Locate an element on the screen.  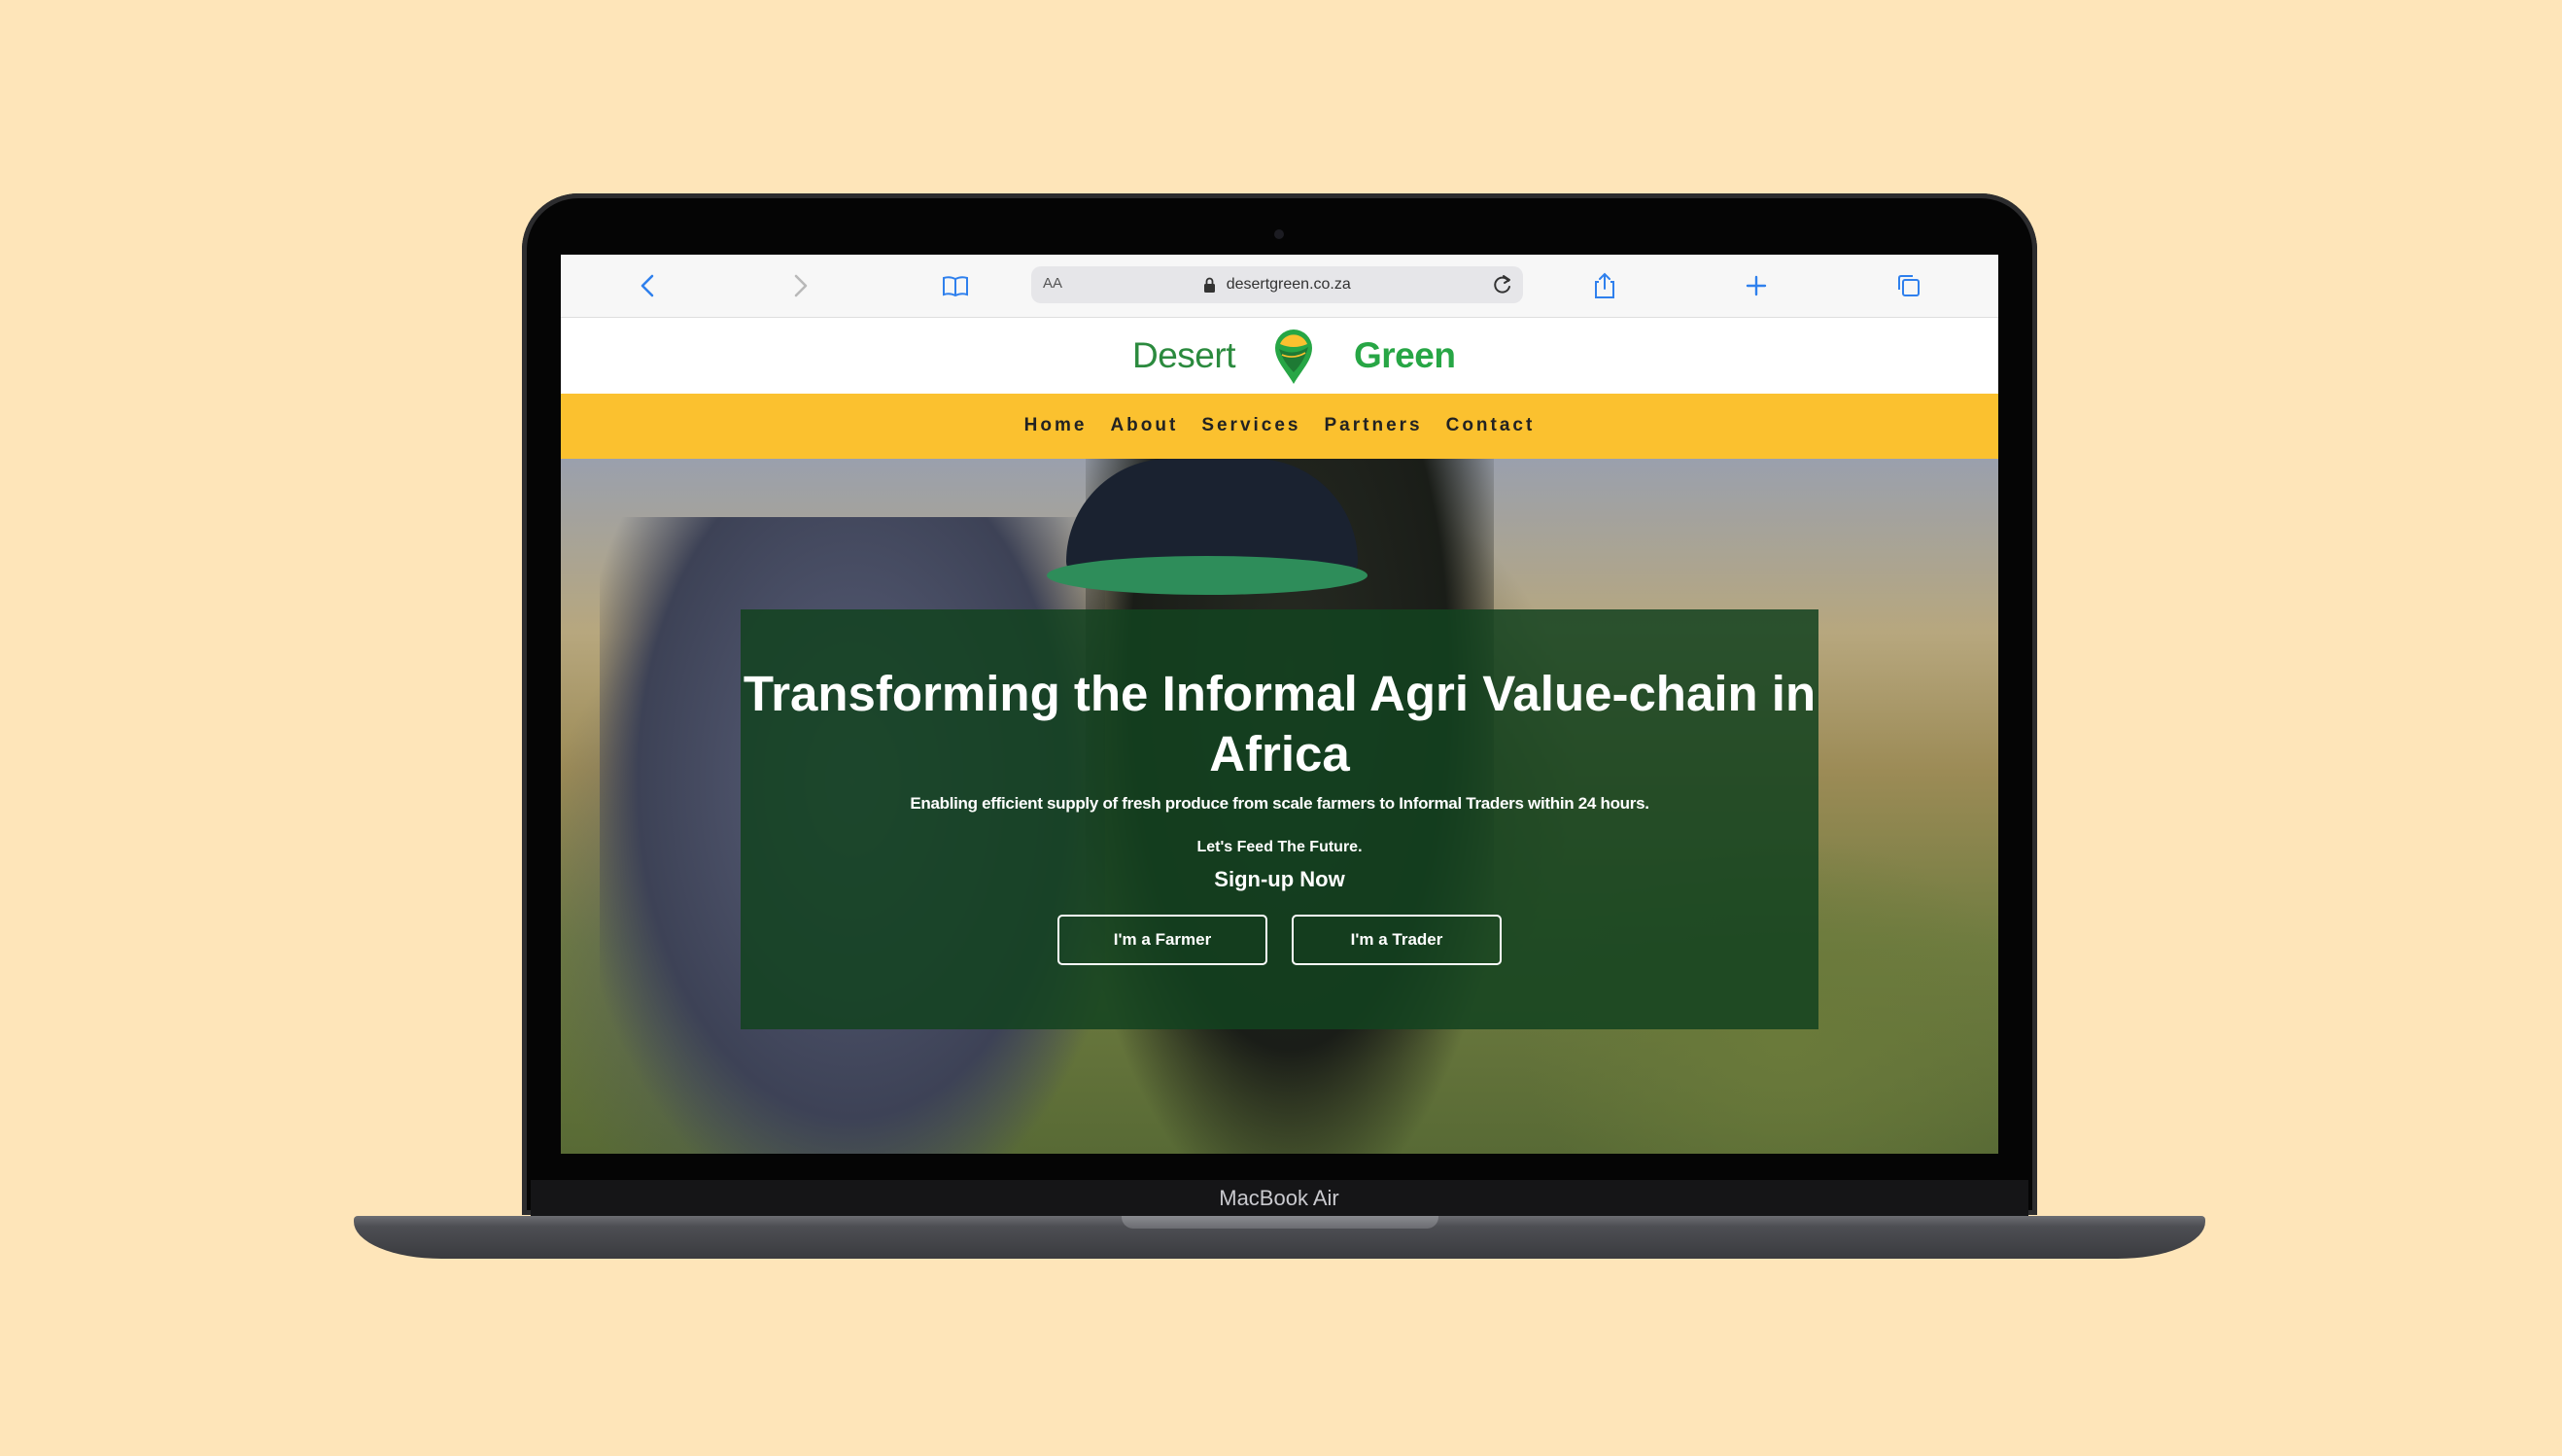
back-icon is located at coordinates (648, 285).